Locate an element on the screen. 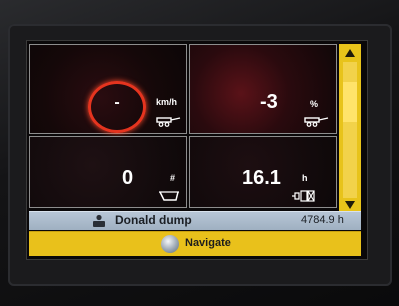  total-hours: 4784.9 h is located at coordinates (322, 220).